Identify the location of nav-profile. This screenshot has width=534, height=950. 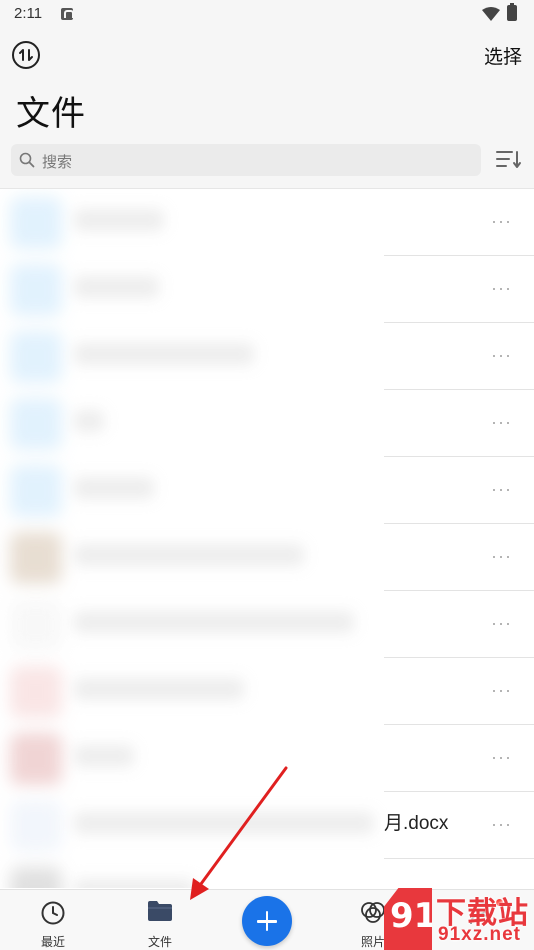
(481, 920).